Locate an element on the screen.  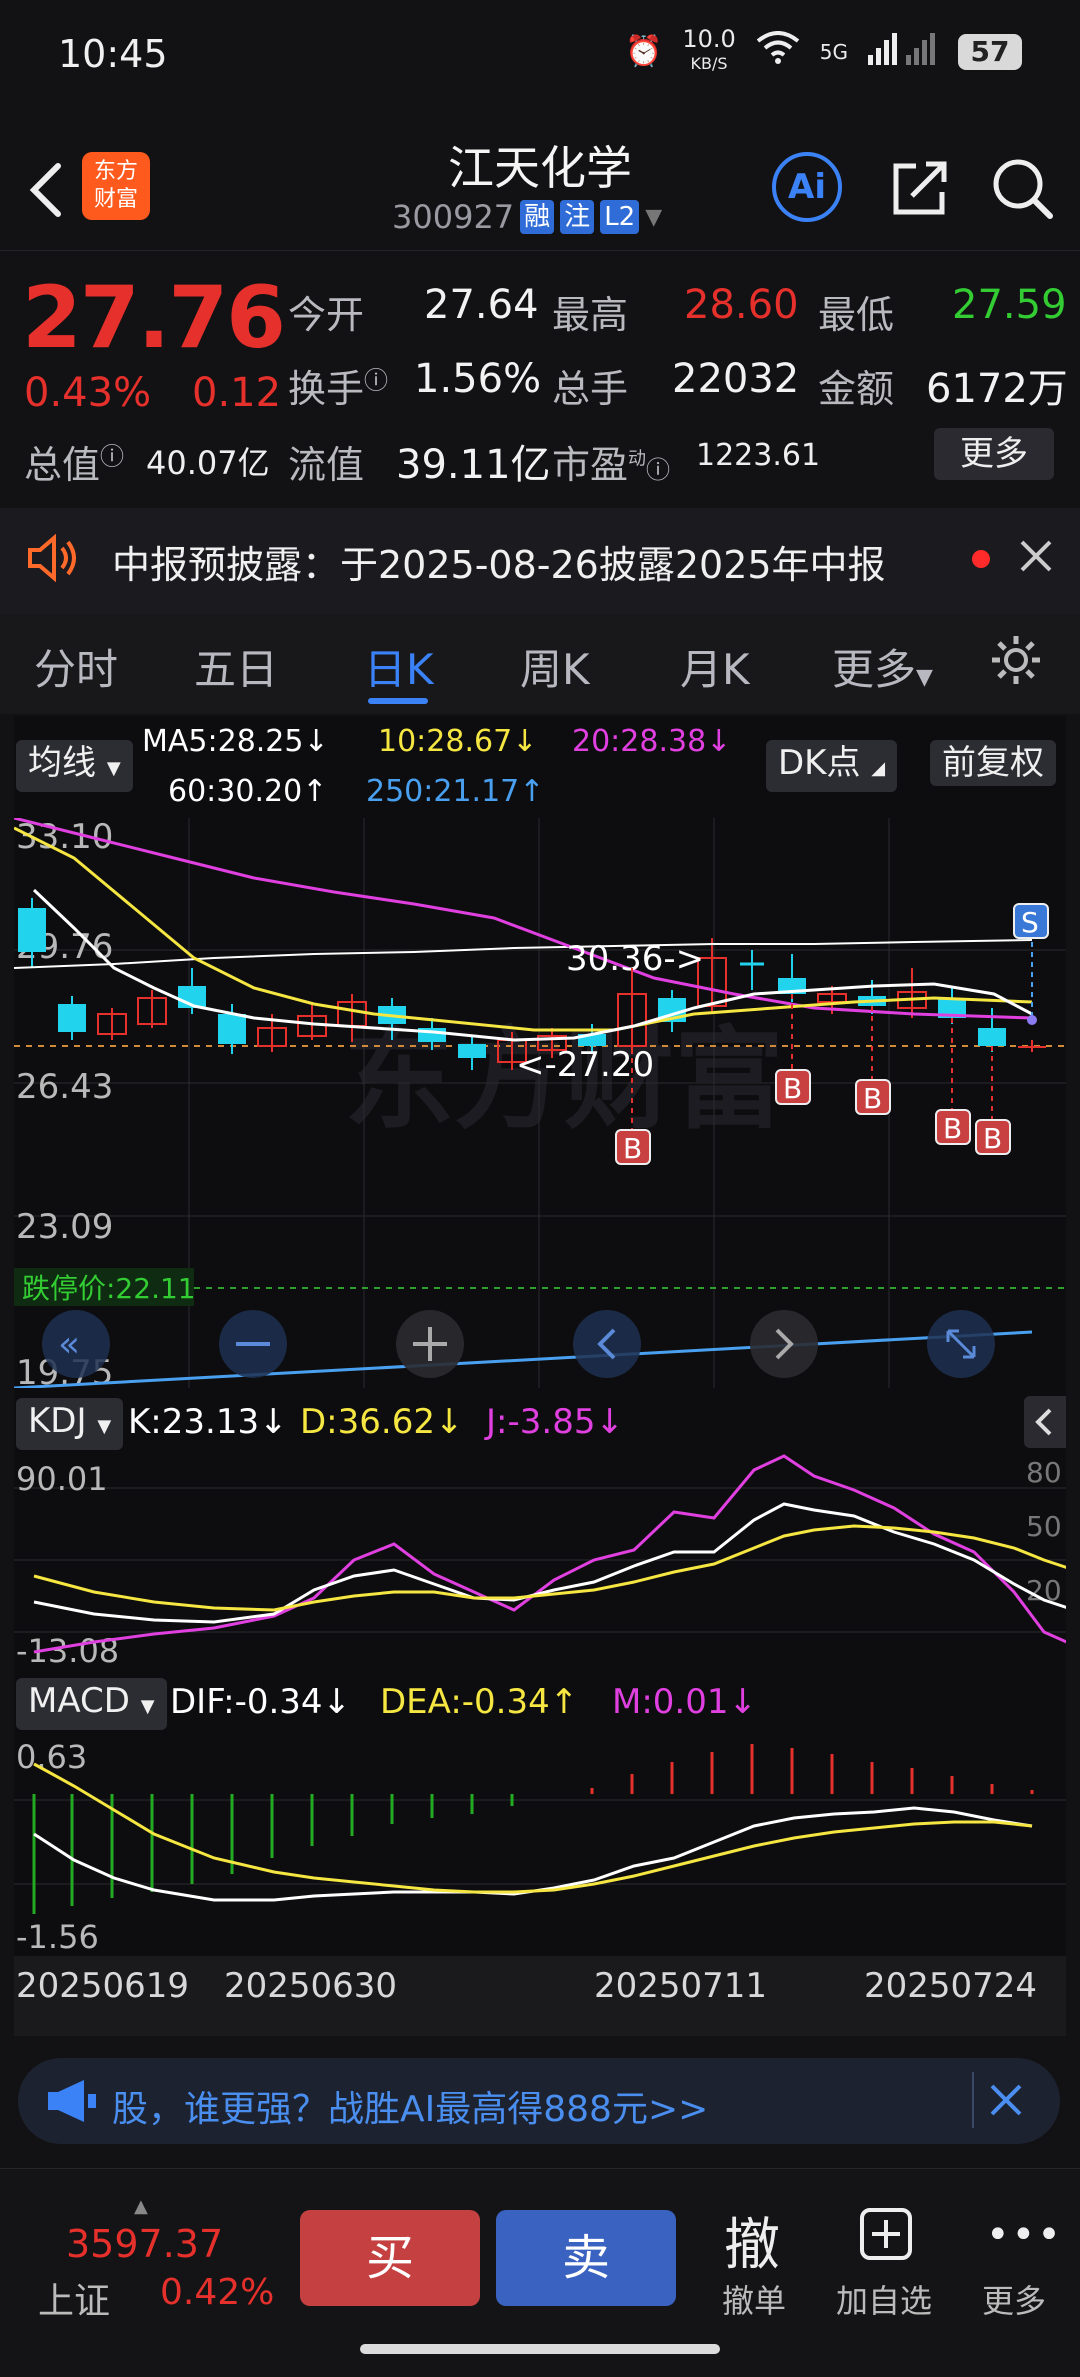
banner-divider is located at coordinates (973, 2100).